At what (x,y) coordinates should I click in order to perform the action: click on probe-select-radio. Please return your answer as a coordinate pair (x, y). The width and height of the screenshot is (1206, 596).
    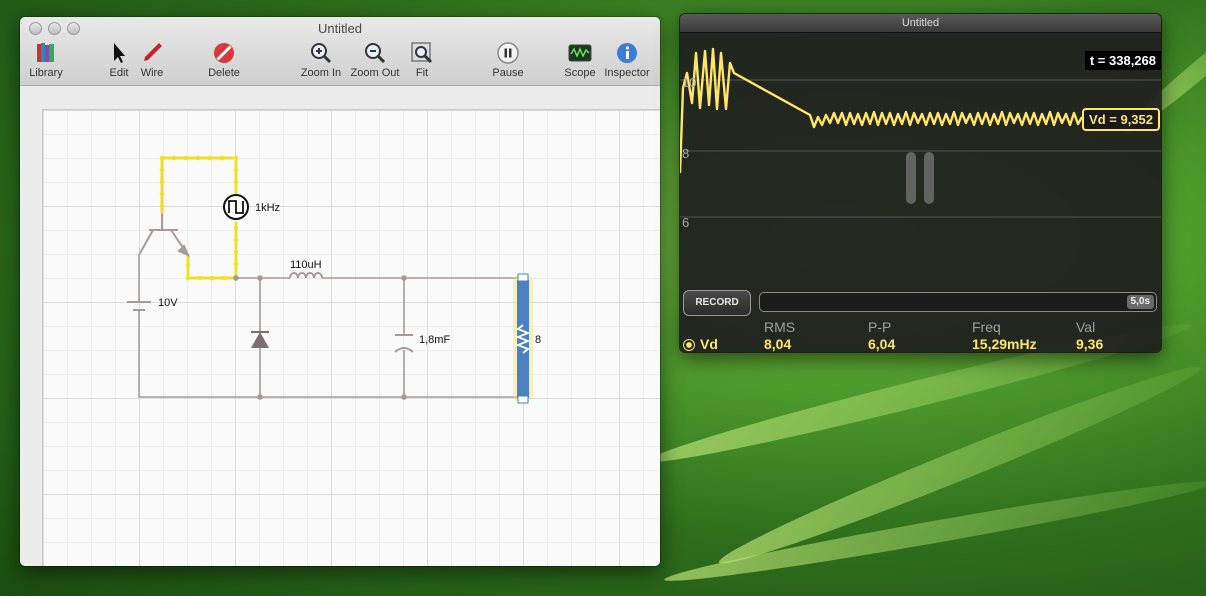
    Looking at the image, I should click on (689, 345).